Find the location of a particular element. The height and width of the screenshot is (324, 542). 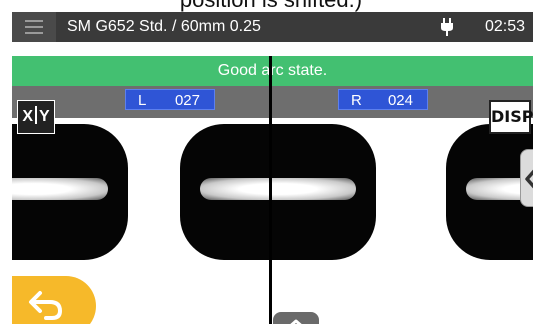

view-header-stripe is located at coordinates (272, 102).